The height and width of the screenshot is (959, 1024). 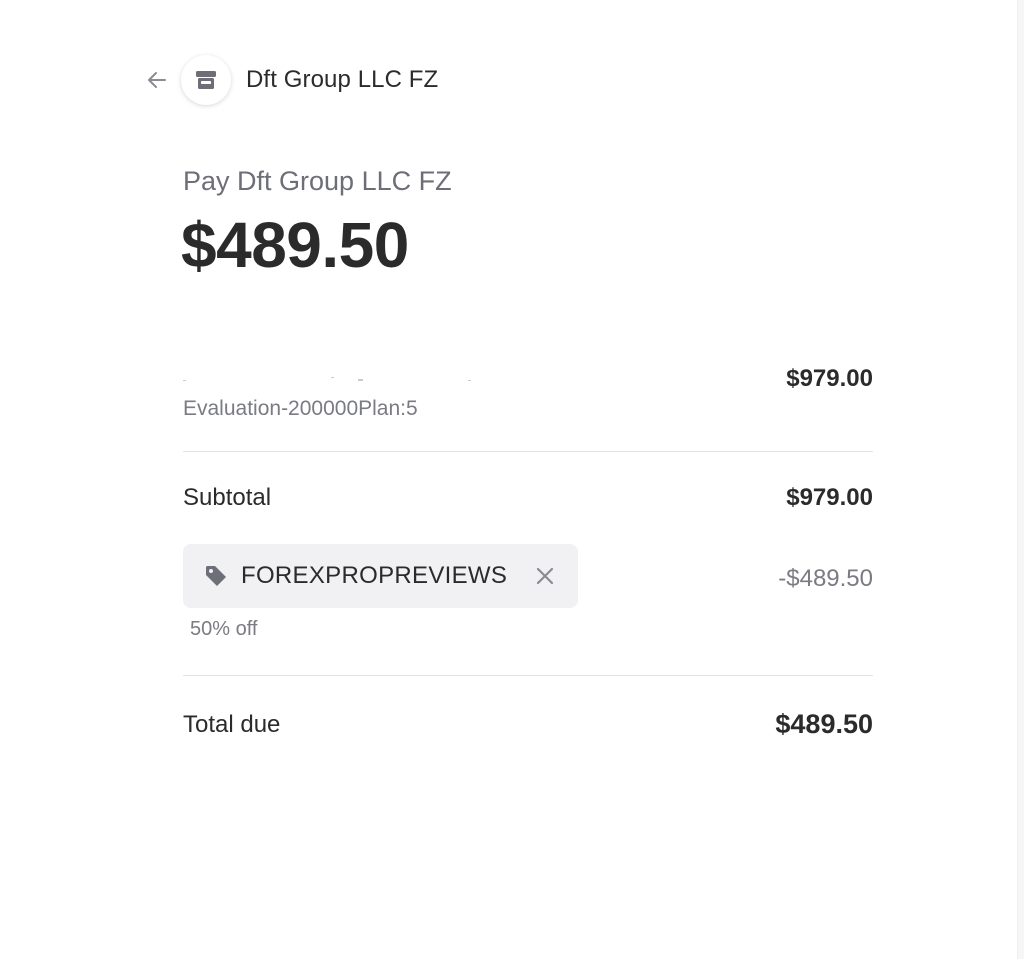 What do you see at coordinates (824, 724) in the screenshot?
I see `total-due-value: $489.50` at bounding box center [824, 724].